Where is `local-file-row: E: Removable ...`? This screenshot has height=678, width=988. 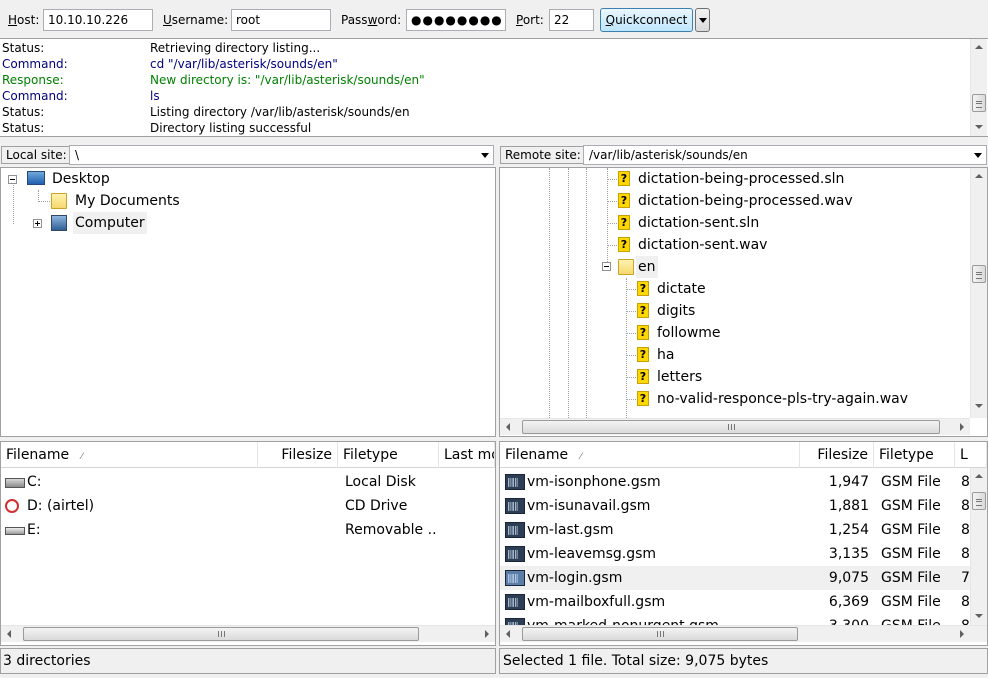
local-file-row: E: Removable ... is located at coordinates (248, 530).